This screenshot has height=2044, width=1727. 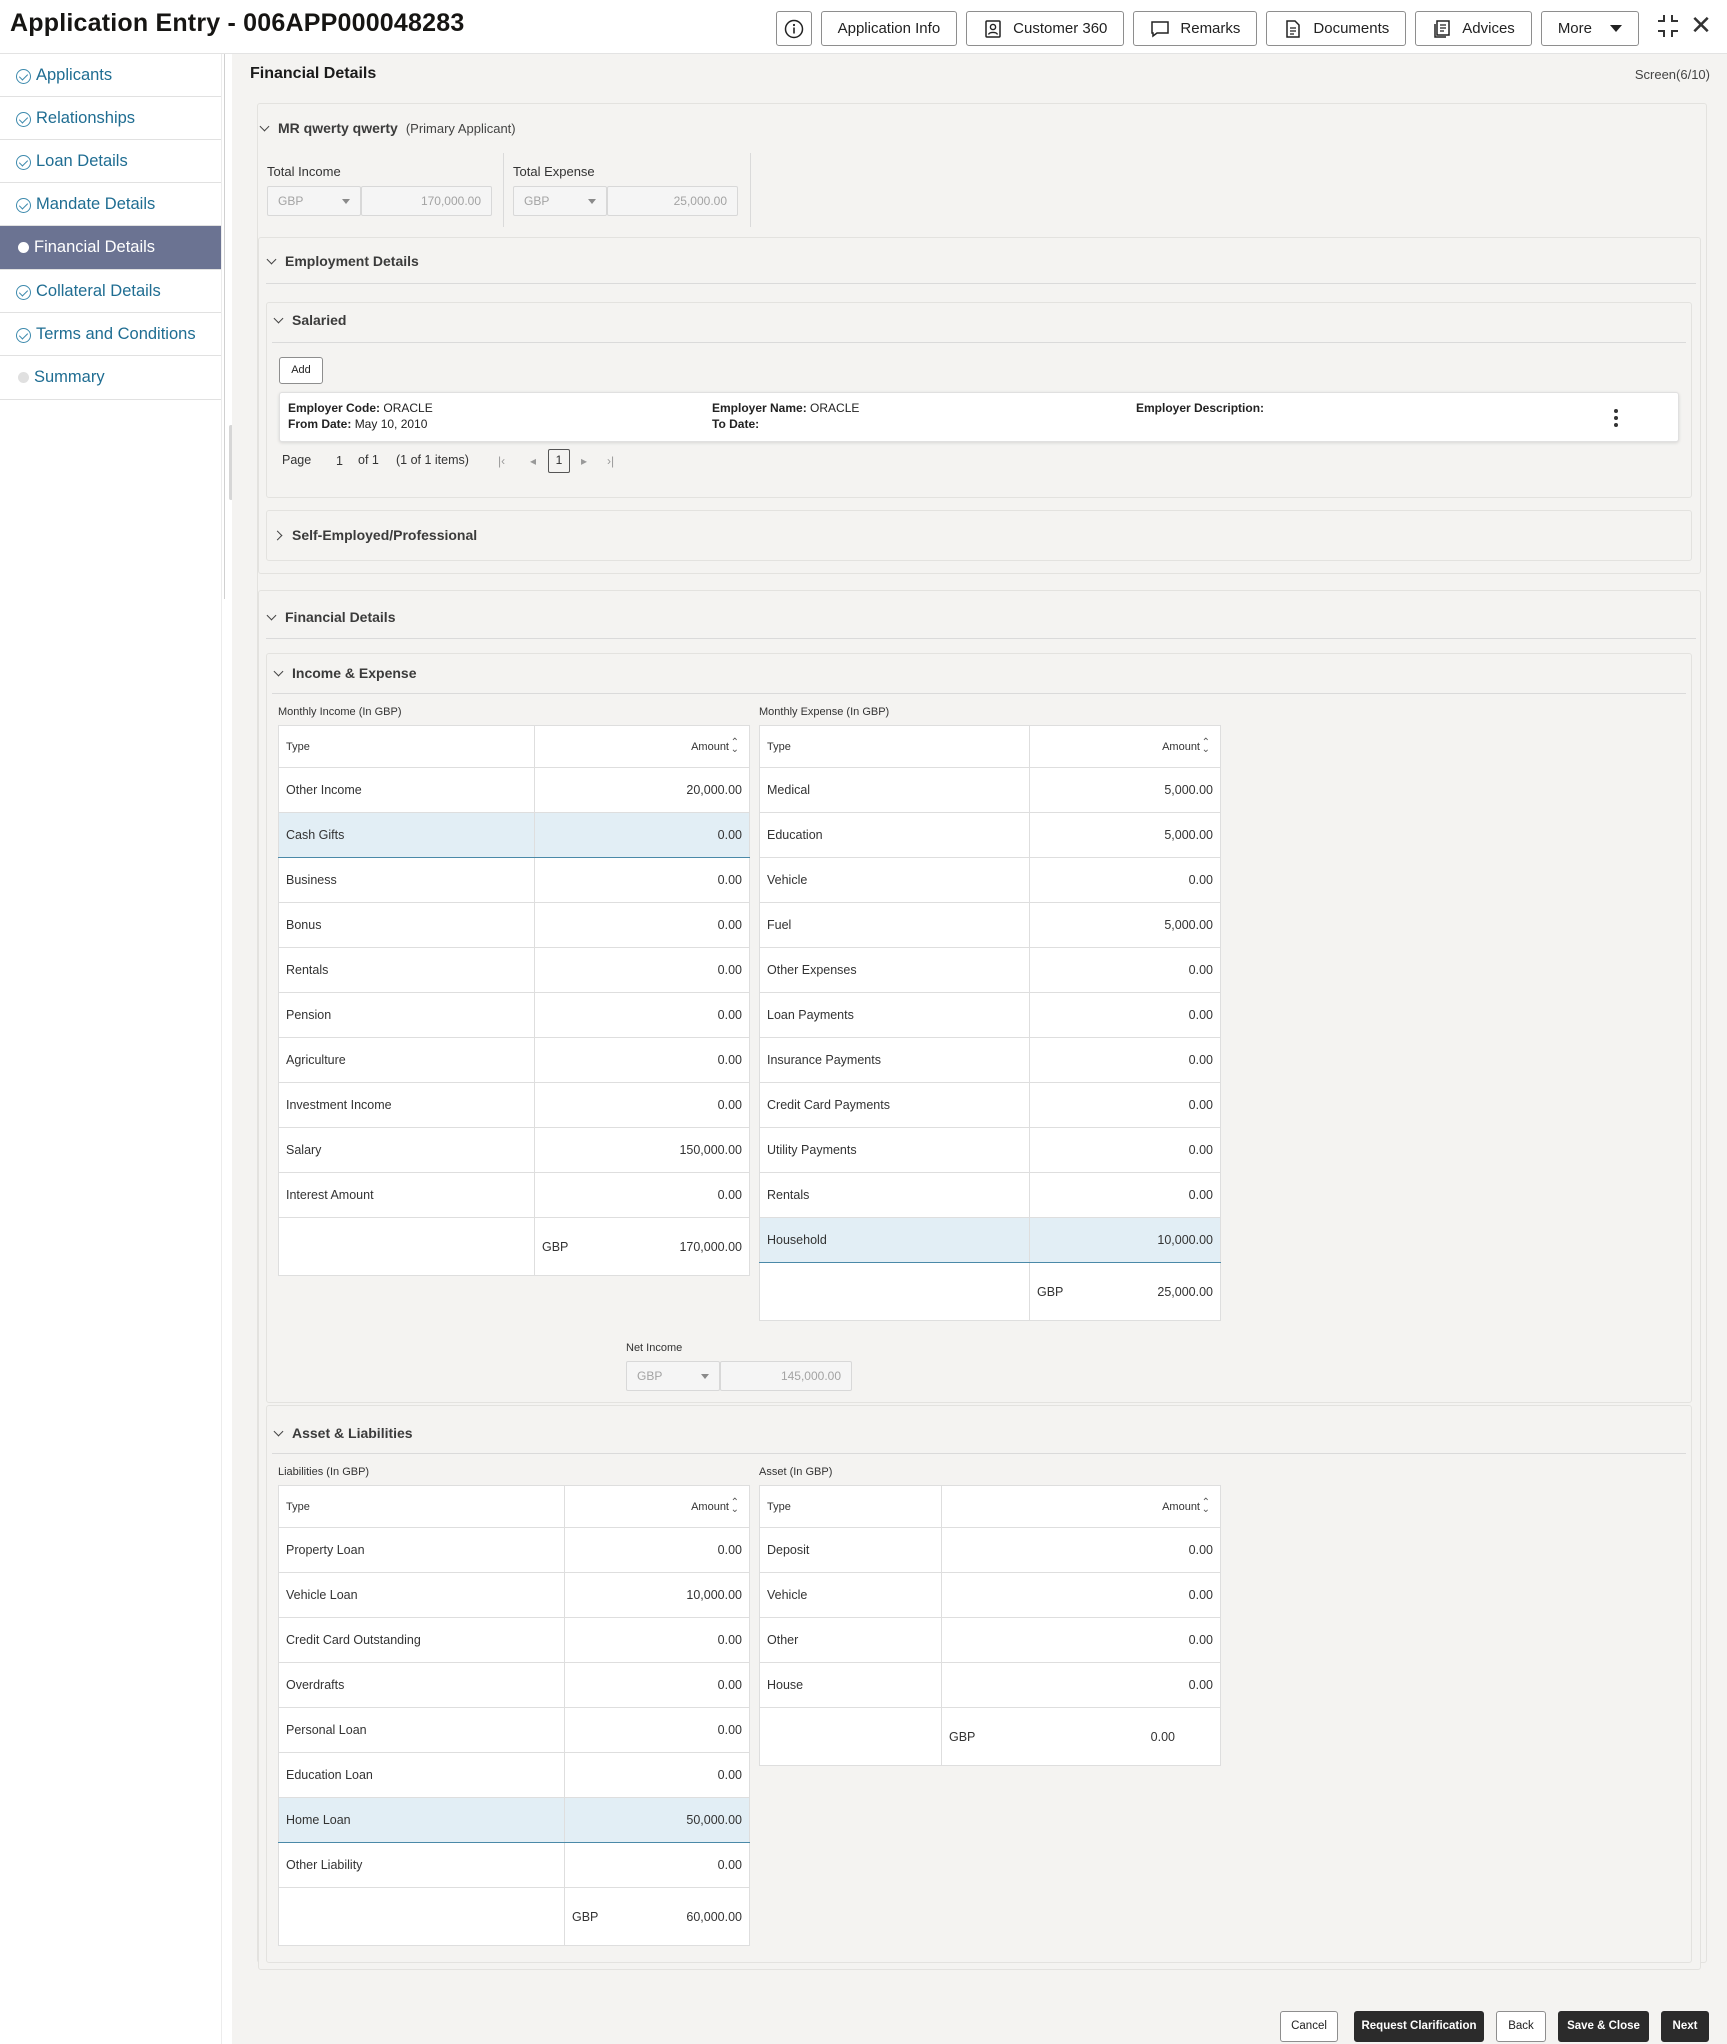 I want to click on sidebar-item-financial-details: Financial Details, so click(x=110, y=248).